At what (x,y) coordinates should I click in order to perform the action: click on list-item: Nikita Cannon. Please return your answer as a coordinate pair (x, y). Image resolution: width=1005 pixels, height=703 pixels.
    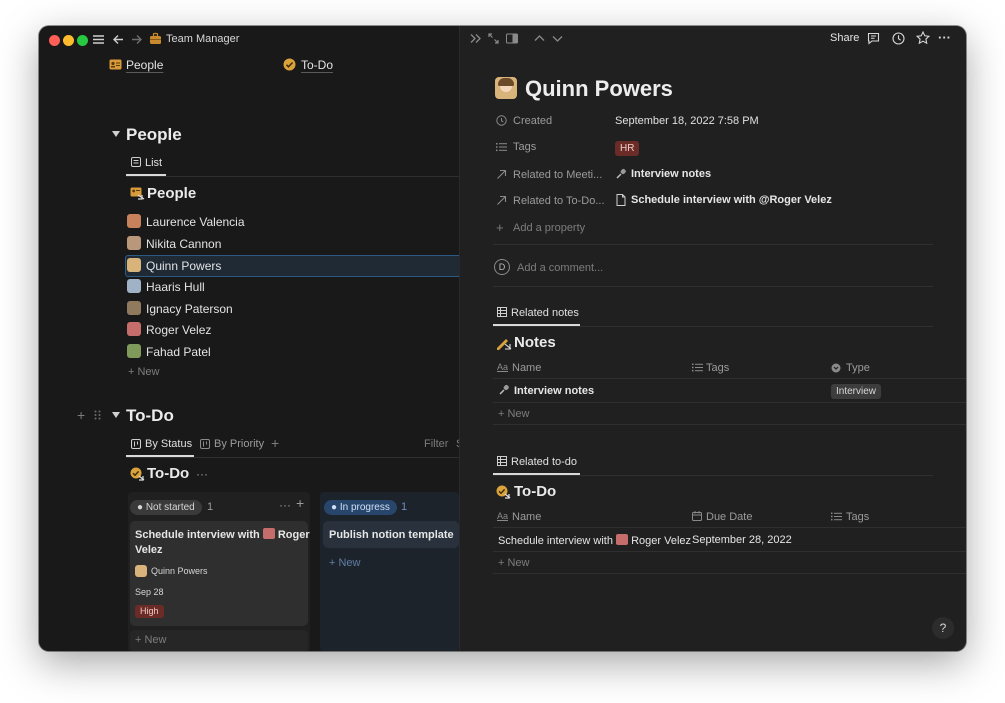
    Looking at the image, I should click on (183, 244).